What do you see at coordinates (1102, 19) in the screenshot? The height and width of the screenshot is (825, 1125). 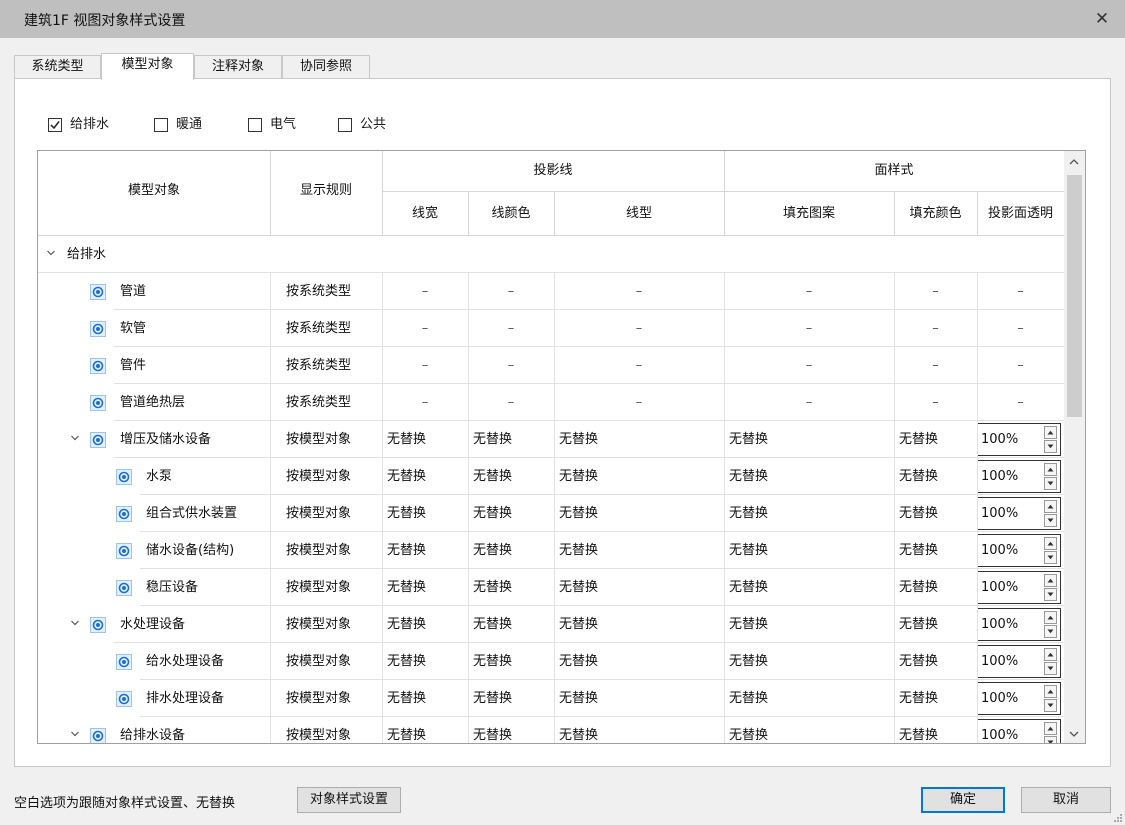 I see `close-icon: ✕` at bounding box center [1102, 19].